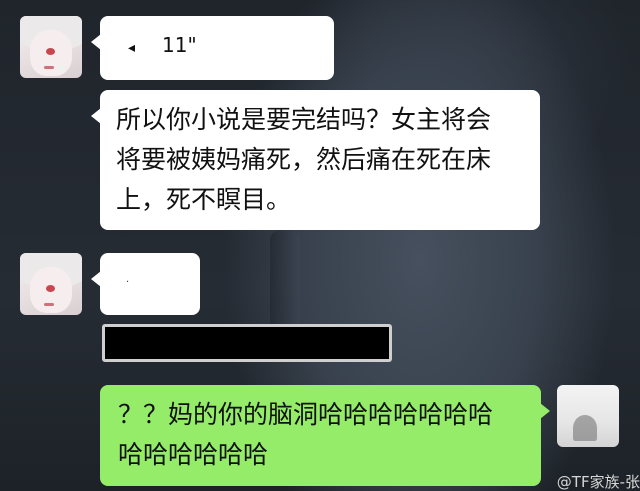  Describe the element at coordinates (132, 48) in the screenshot. I see `voice-play-icon: ◂` at that location.